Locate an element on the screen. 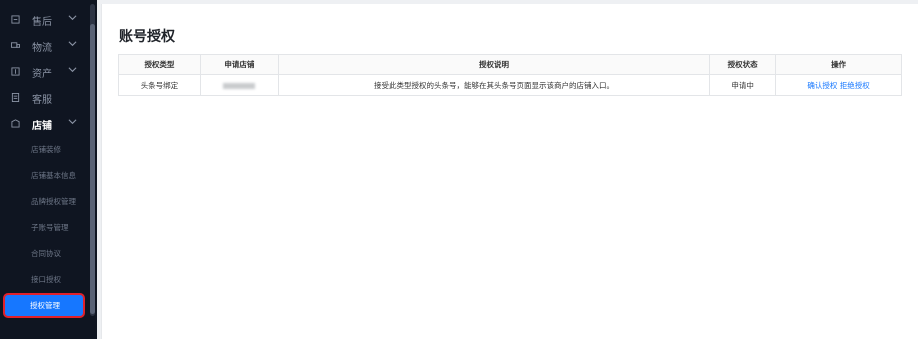 The width and height of the screenshot is (918, 339). sidebar-item-contracts: 合同协议 is located at coordinates (45, 254).